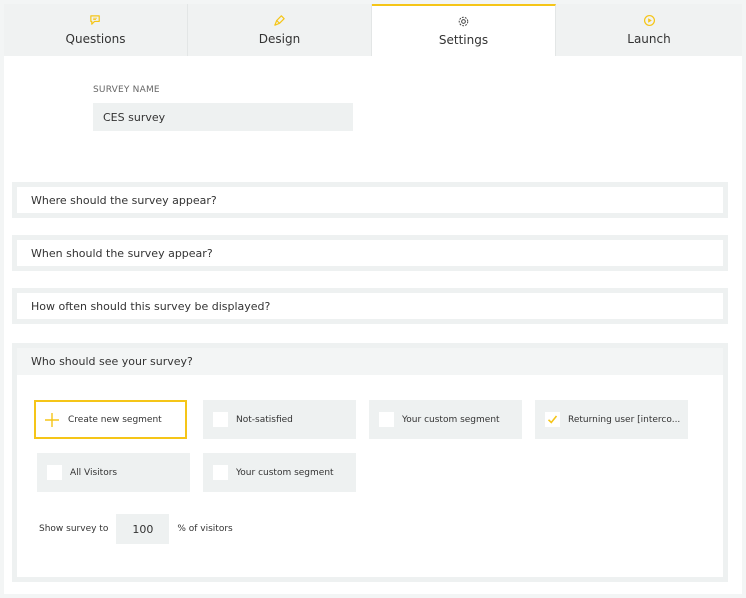 This screenshot has width=746, height=598. What do you see at coordinates (95, 20) in the screenshot?
I see `chat-icon` at bounding box center [95, 20].